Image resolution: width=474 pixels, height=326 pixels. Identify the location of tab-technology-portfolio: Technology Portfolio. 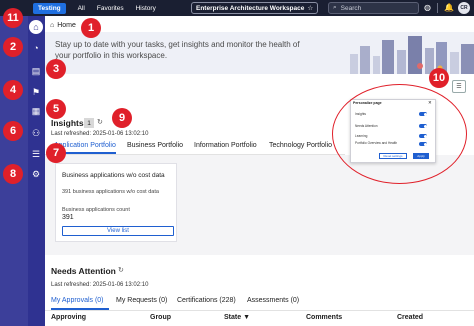
(300, 145).